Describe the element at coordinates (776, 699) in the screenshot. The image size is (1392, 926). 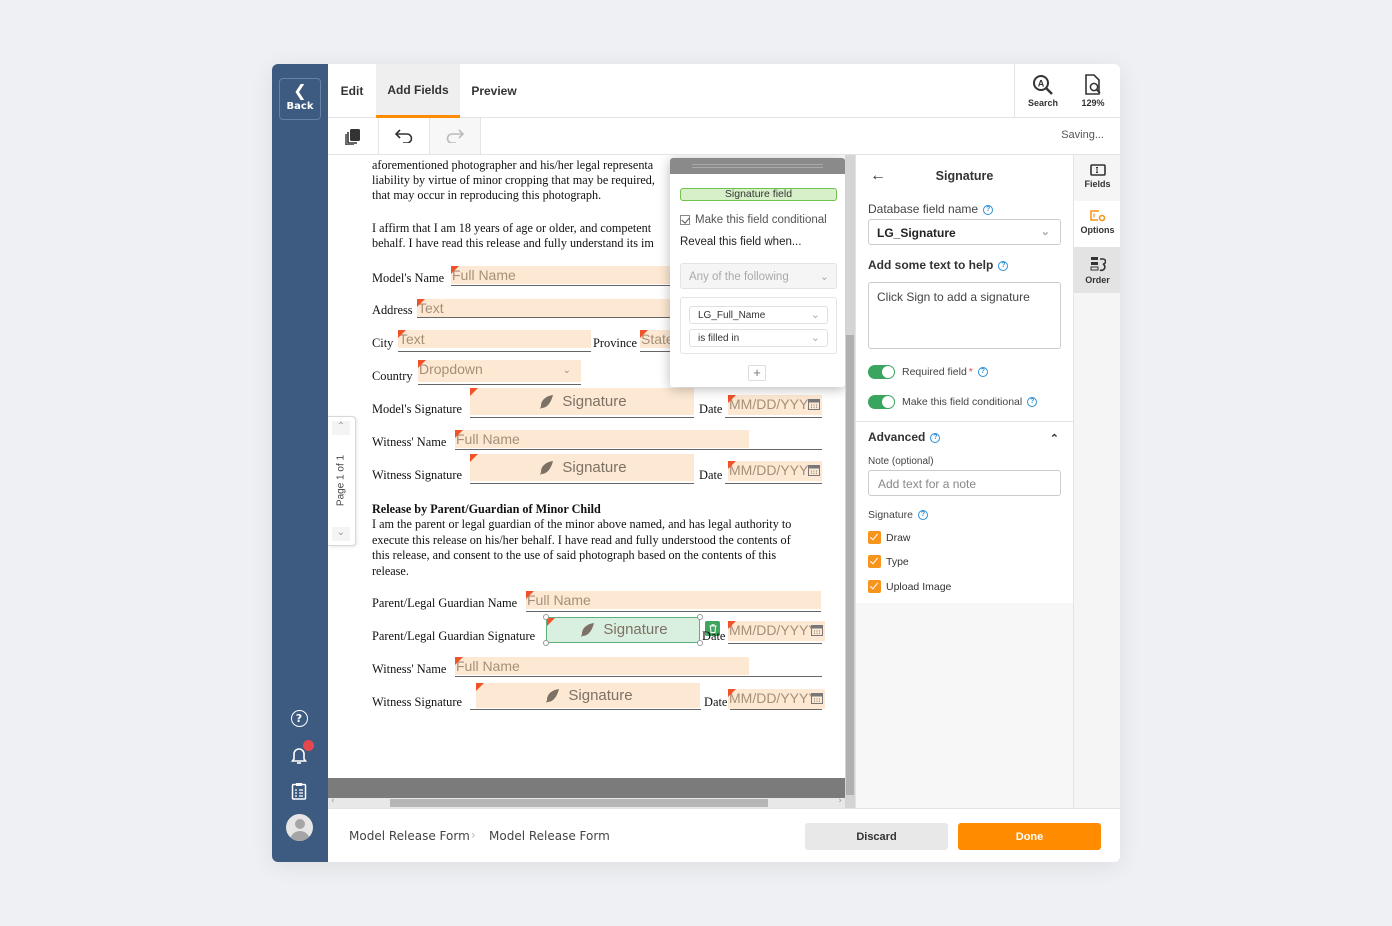
I see `witness2-date-field: MM/DD/YYYY` at that location.